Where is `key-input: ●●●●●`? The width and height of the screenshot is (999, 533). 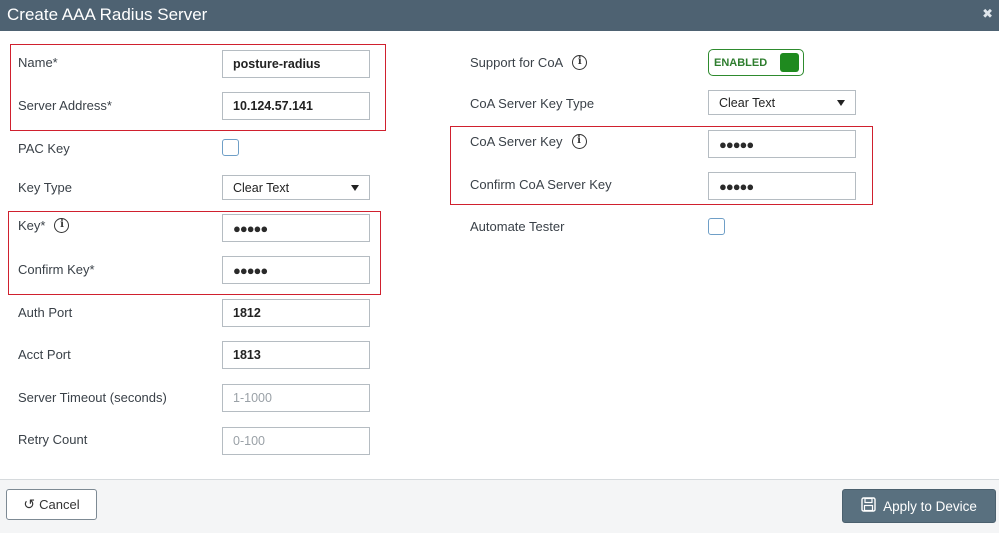
key-input: ●●●●● is located at coordinates (296, 228).